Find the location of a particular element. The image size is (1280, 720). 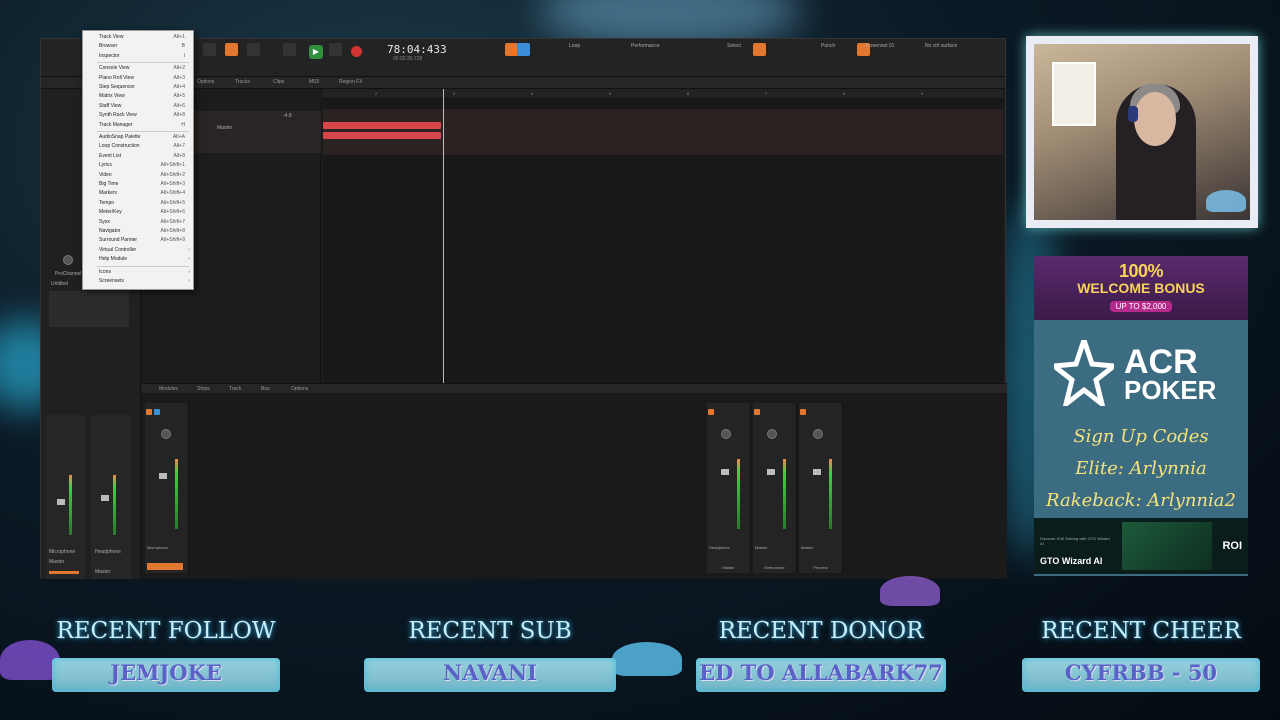

menu-item: Matrix View Alt+5 is located at coordinates (138, 96).